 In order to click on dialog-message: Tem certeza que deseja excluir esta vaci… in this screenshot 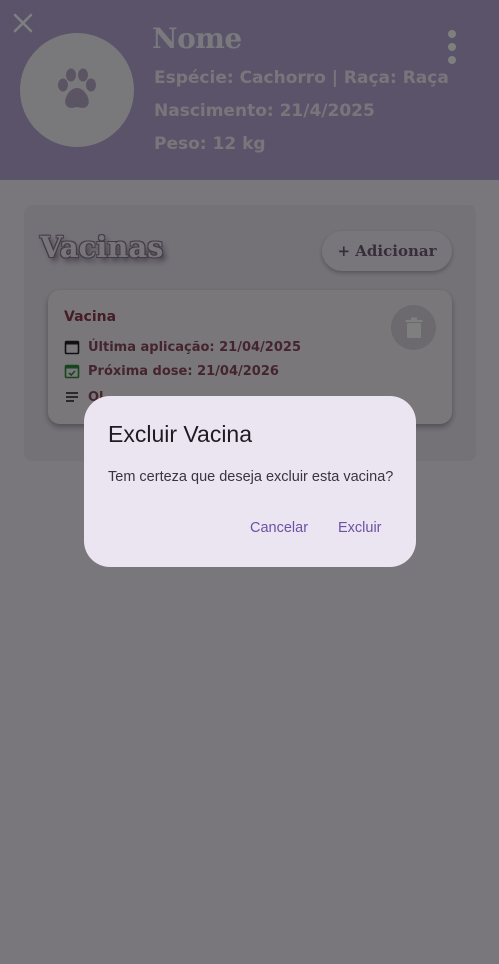, I will do `click(251, 477)`.